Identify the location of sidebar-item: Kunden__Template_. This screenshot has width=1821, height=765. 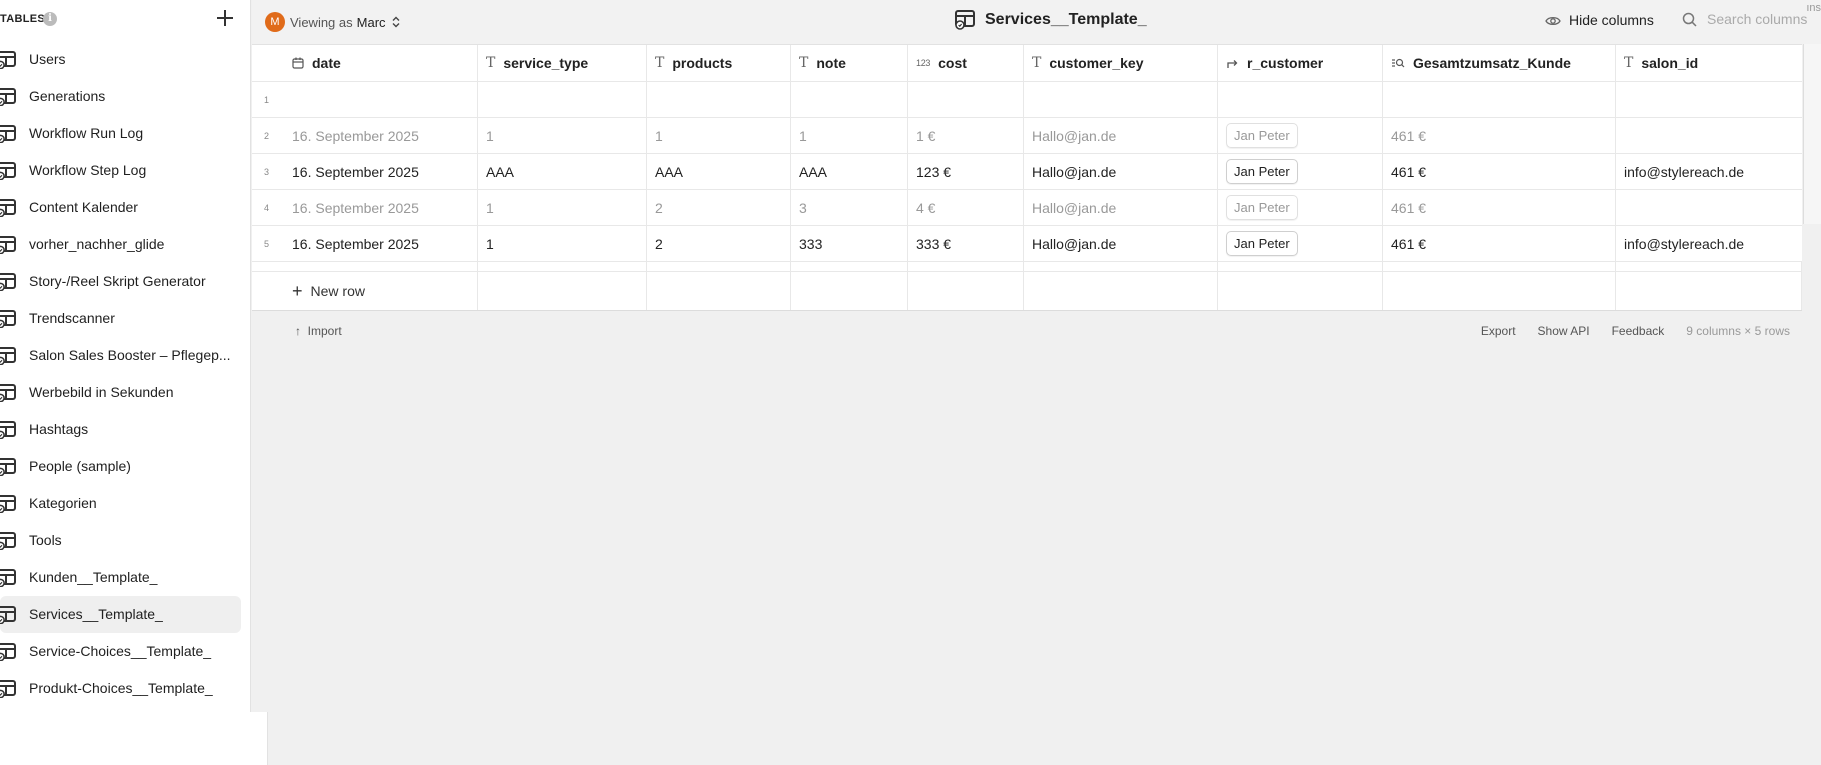
(120, 577).